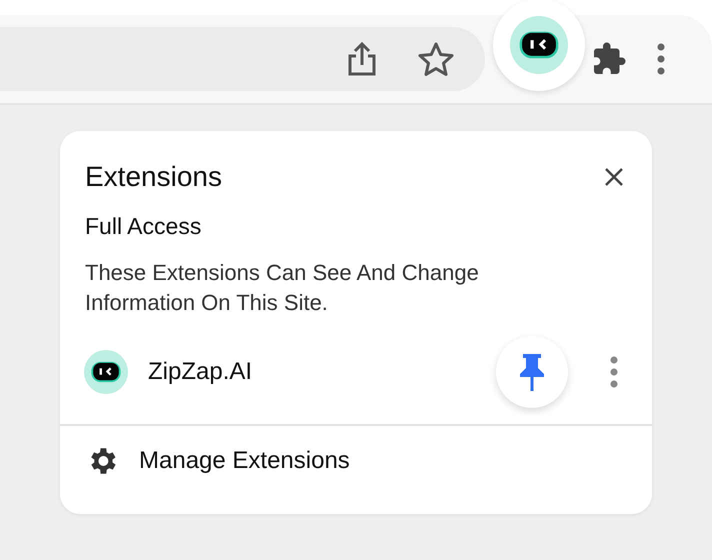 The width and height of the screenshot is (712, 560). What do you see at coordinates (436, 59) in the screenshot?
I see `star-icon` at bounding box center [436, 59].